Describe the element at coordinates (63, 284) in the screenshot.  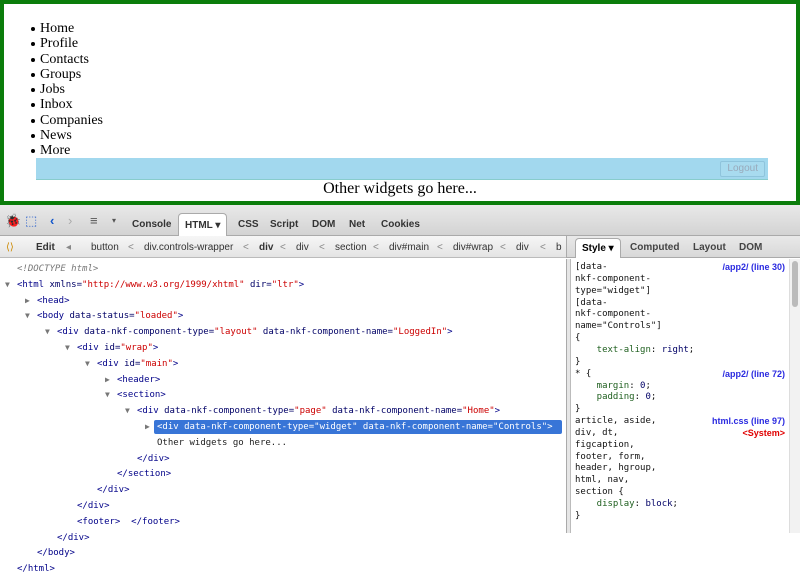
I see `node-token: xmlns=` at that location.